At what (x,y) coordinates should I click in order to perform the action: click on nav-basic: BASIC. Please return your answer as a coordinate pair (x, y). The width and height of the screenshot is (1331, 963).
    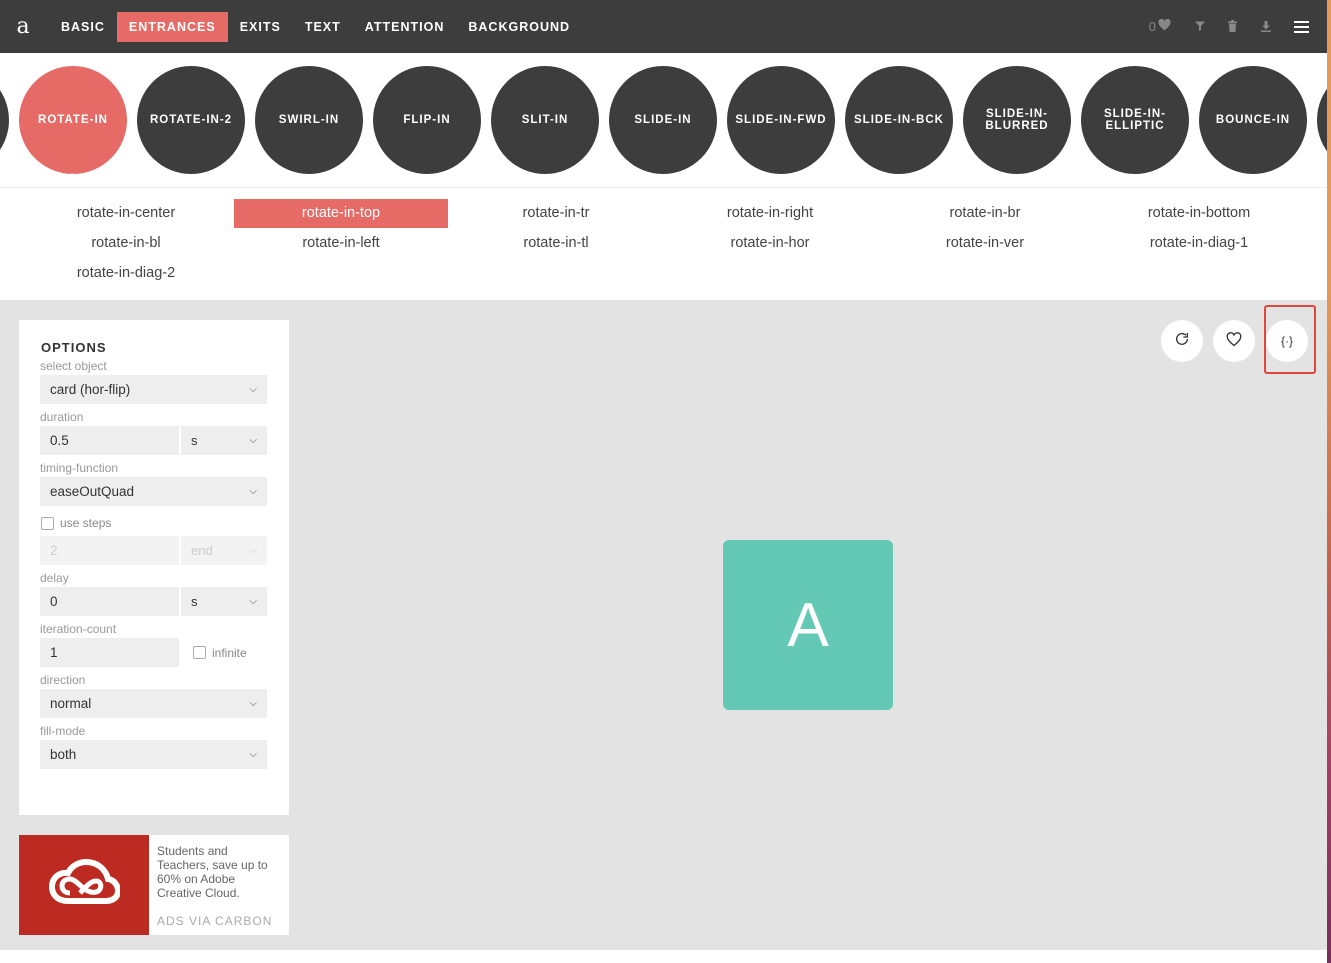
    Looking at the image, I should click on (83, 27).